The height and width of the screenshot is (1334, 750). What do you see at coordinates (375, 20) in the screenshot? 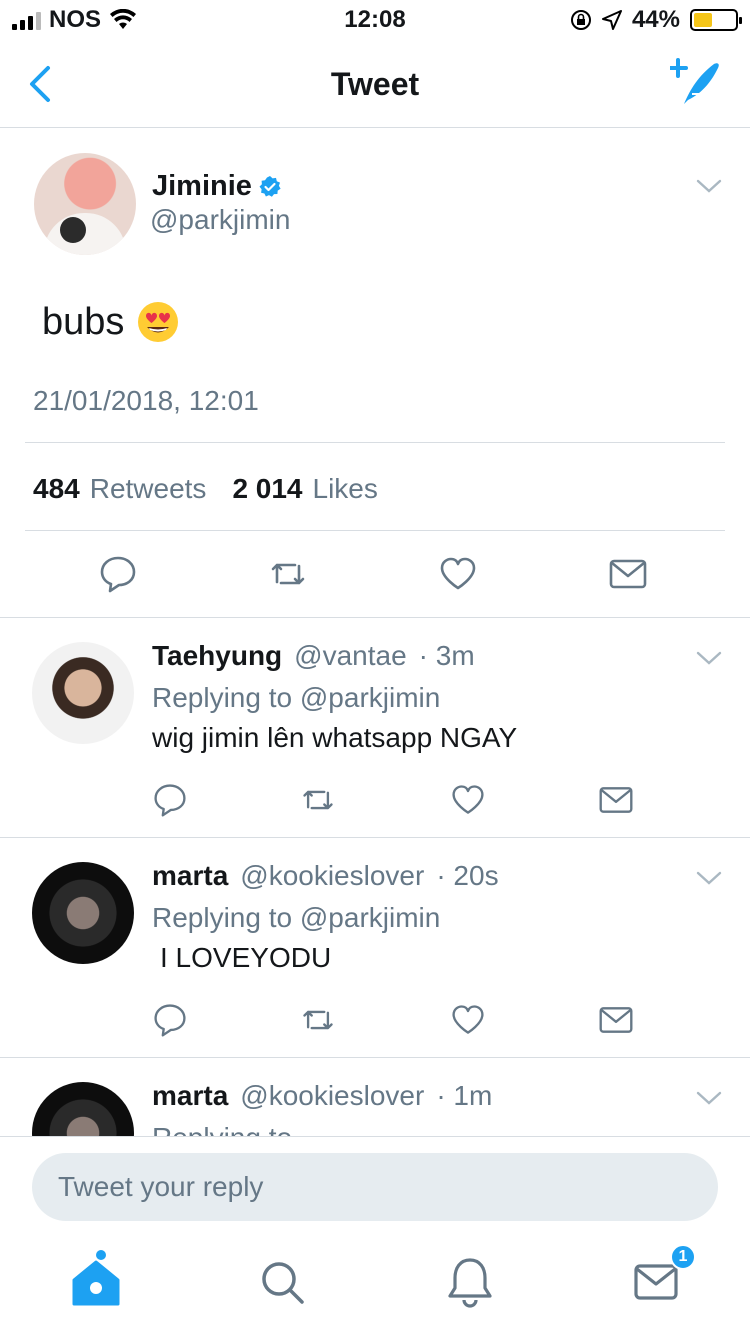
I see `status-bar: NOS 12:08 44%` at bounding box center [375, 20].